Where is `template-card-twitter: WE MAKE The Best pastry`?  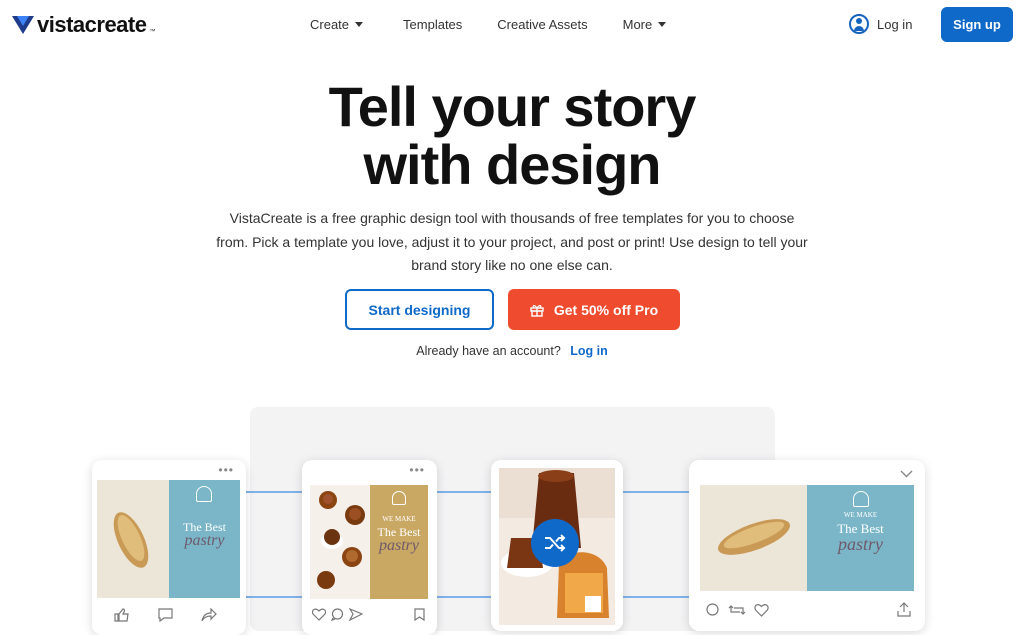 template-card-twitter: WE MAKE The Best pastry is located at coordinates (807, 545).